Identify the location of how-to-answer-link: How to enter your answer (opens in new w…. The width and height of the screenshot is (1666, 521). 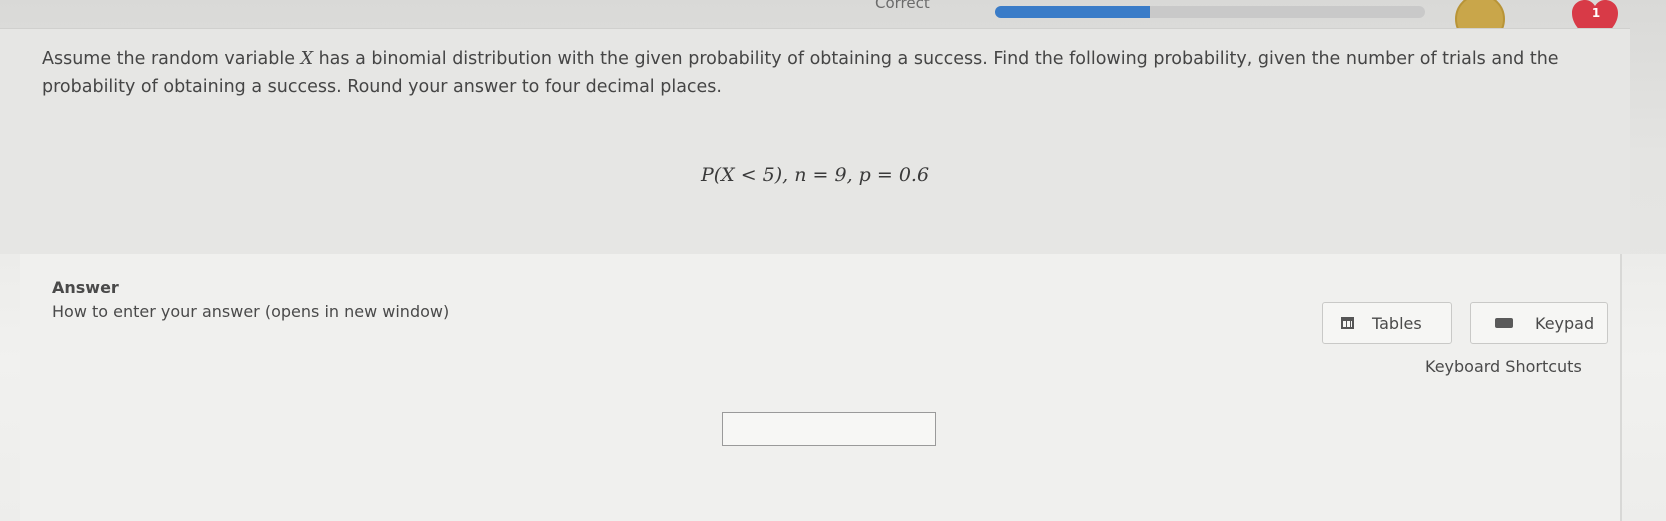
(250, 311).